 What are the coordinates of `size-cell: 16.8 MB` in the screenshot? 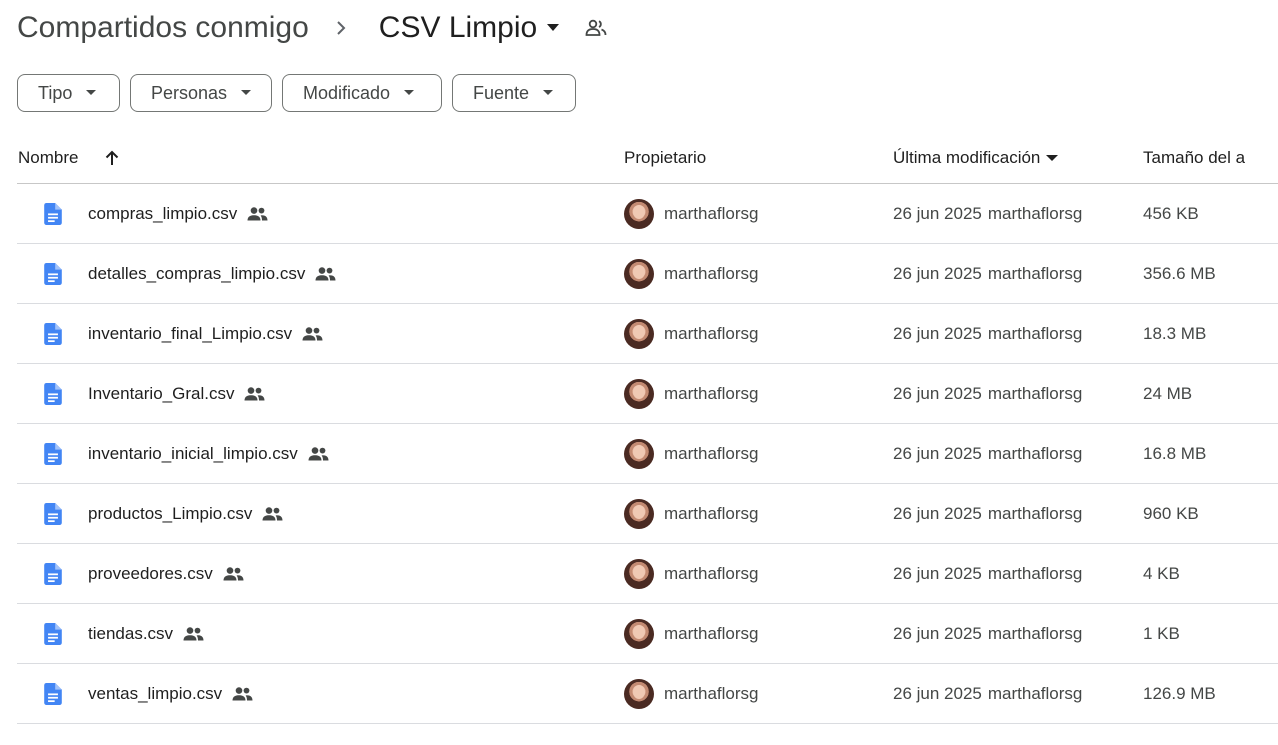 It's located at (1174, 453).